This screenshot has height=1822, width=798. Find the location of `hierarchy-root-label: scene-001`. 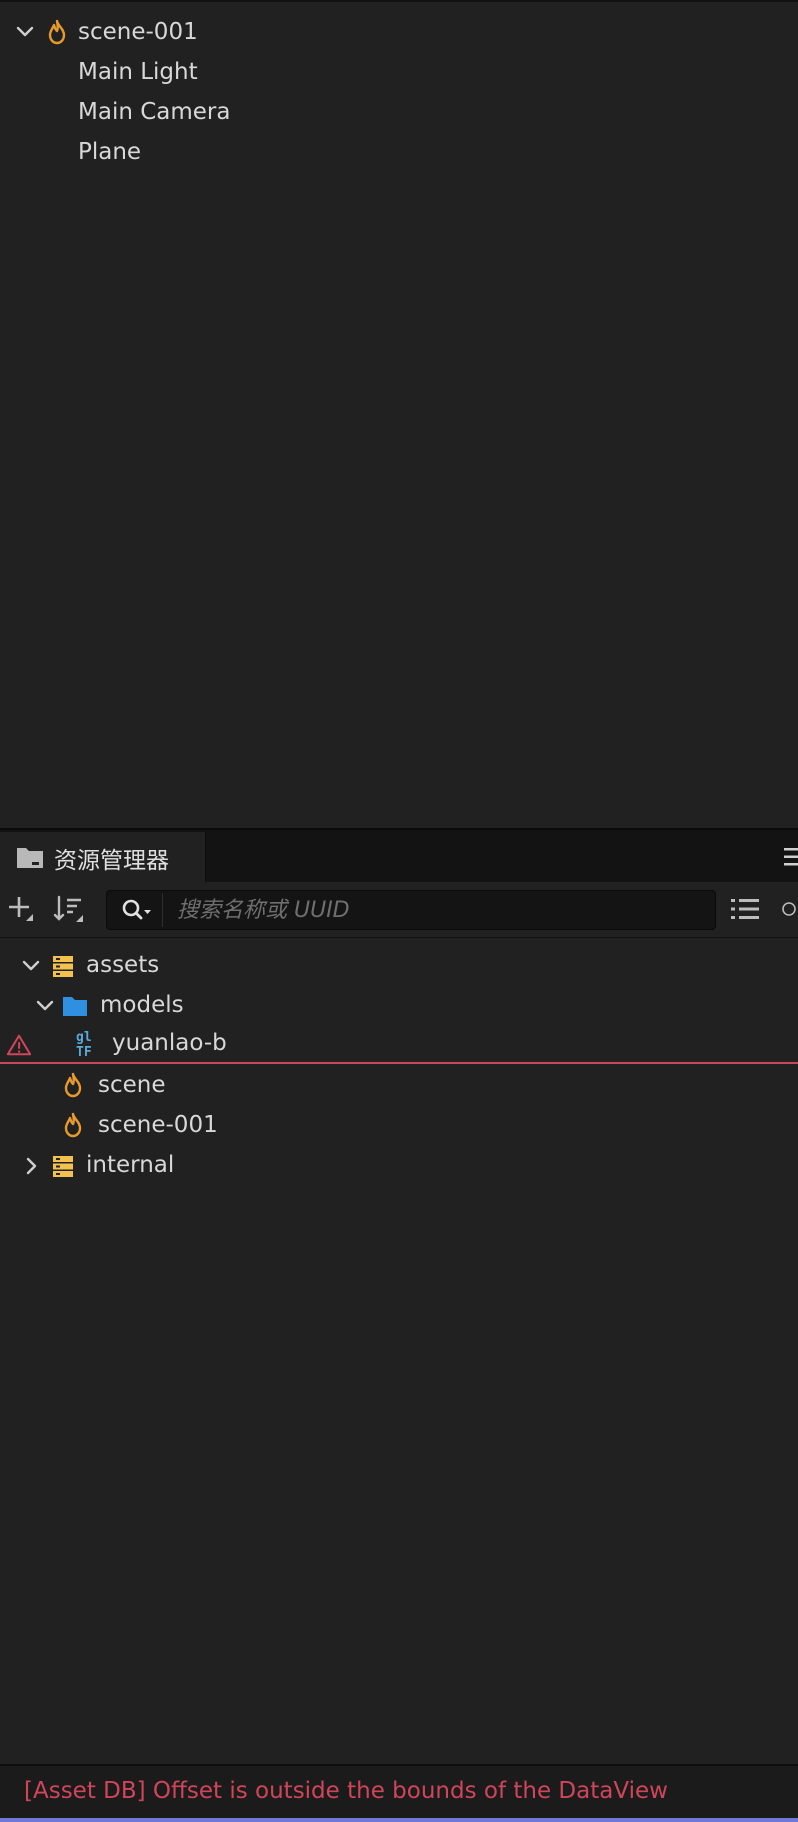

hierarchy-root-label: scene-001 is located at coordinates (138, 32).